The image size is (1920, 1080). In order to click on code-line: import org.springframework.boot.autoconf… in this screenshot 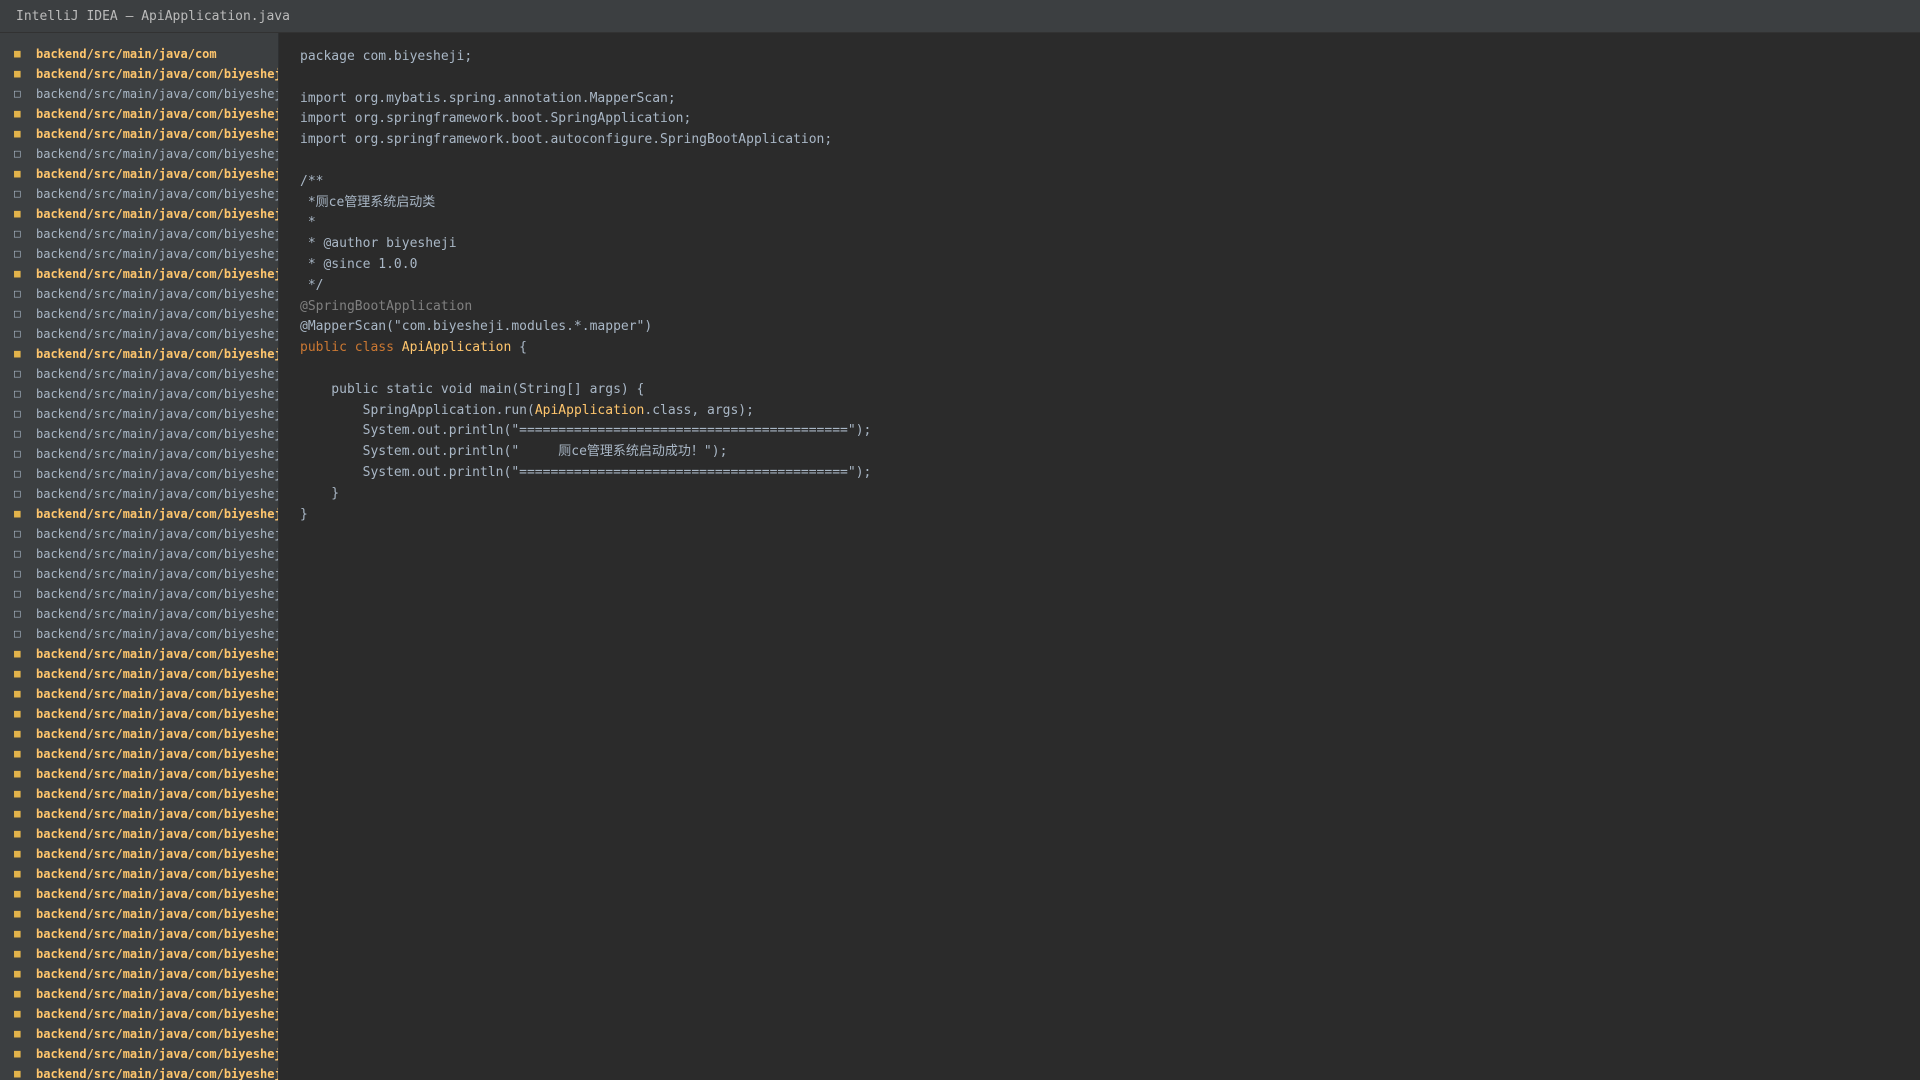, I will do `click(1100, 140)`.